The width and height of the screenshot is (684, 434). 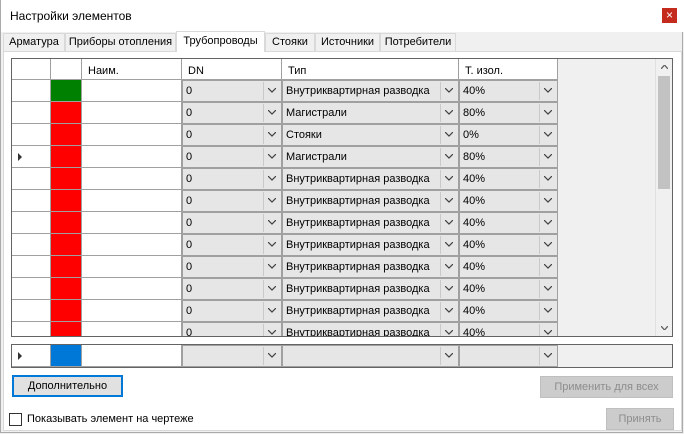 I want to click on accept-button: Принять, so click(x=640, y=419).